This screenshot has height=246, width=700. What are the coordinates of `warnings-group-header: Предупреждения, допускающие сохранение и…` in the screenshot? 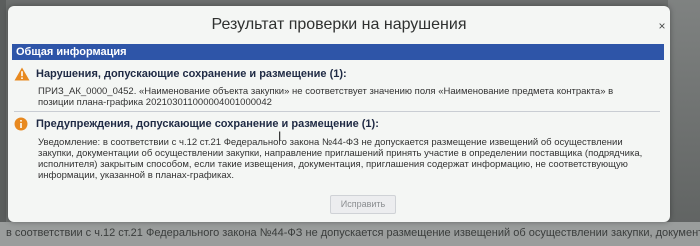 It's located at (337, 124).